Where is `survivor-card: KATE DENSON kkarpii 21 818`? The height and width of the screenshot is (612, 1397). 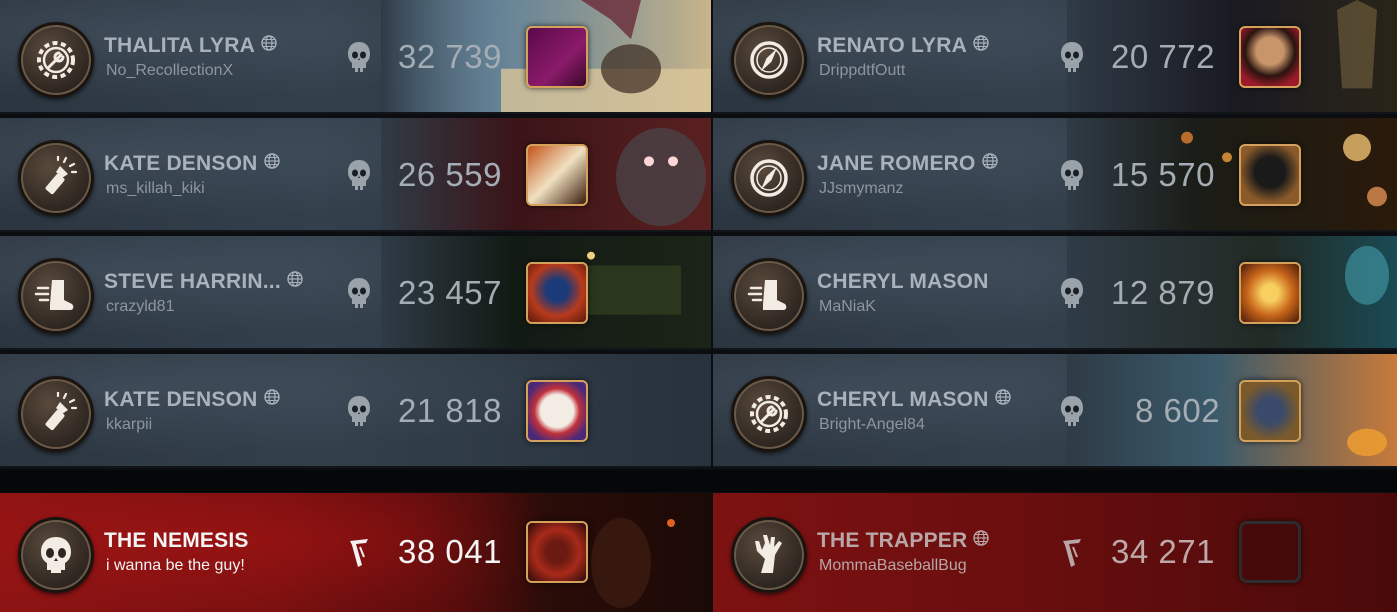 survivor-card: KATE DENSON kkarpii 21 818 is located at coordinates (355, 411).